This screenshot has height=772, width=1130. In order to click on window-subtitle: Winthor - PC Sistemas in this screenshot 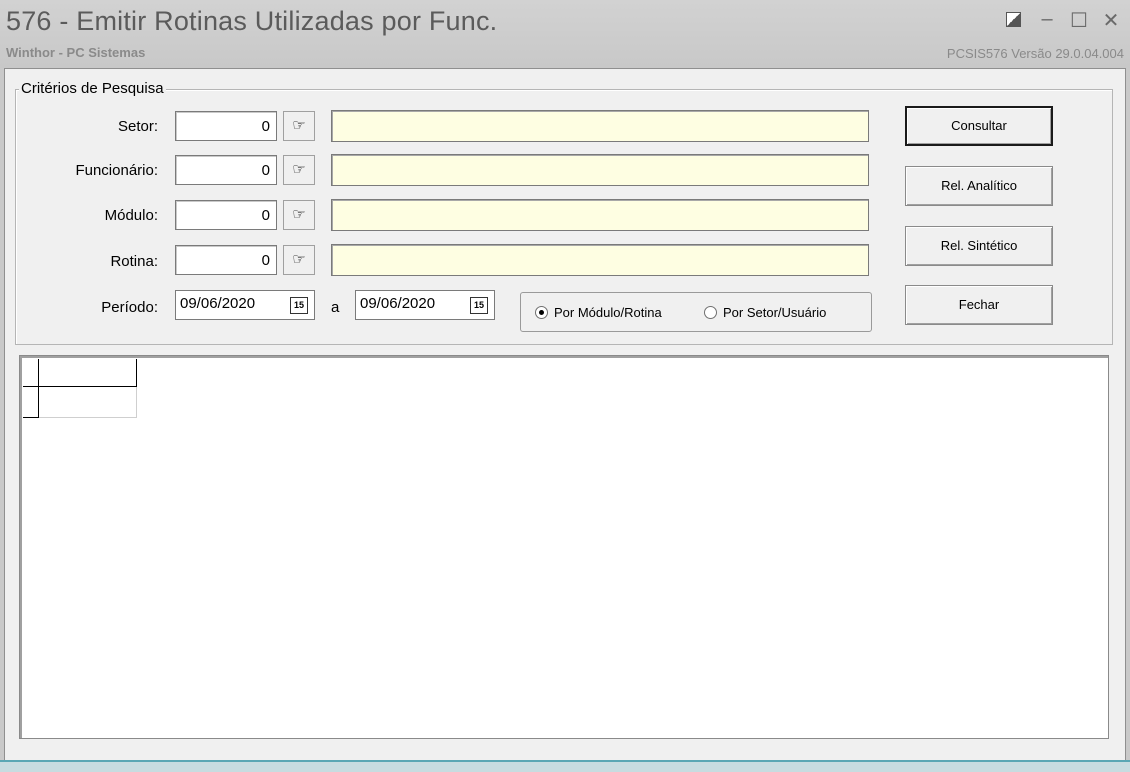, I will do `click(76, 52)`.